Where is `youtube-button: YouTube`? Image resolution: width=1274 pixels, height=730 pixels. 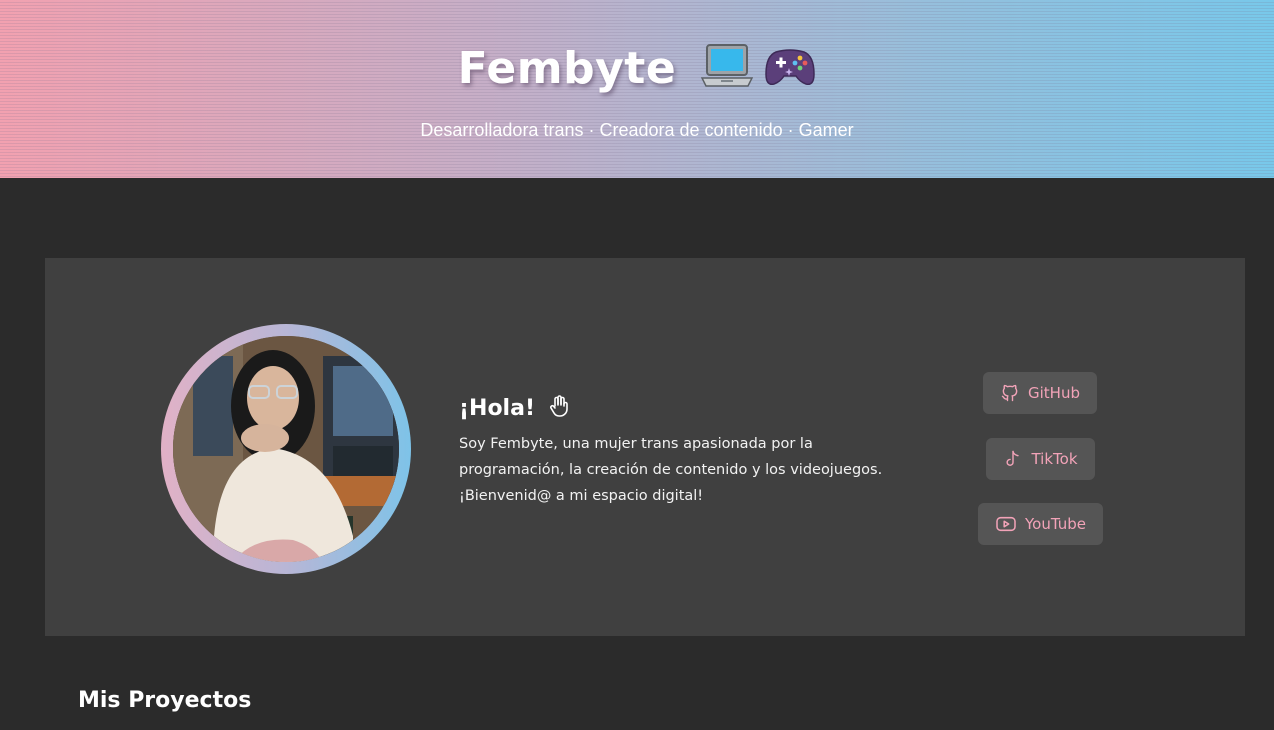
youtube-button: YouTube is located at coordinates (1040, 524).